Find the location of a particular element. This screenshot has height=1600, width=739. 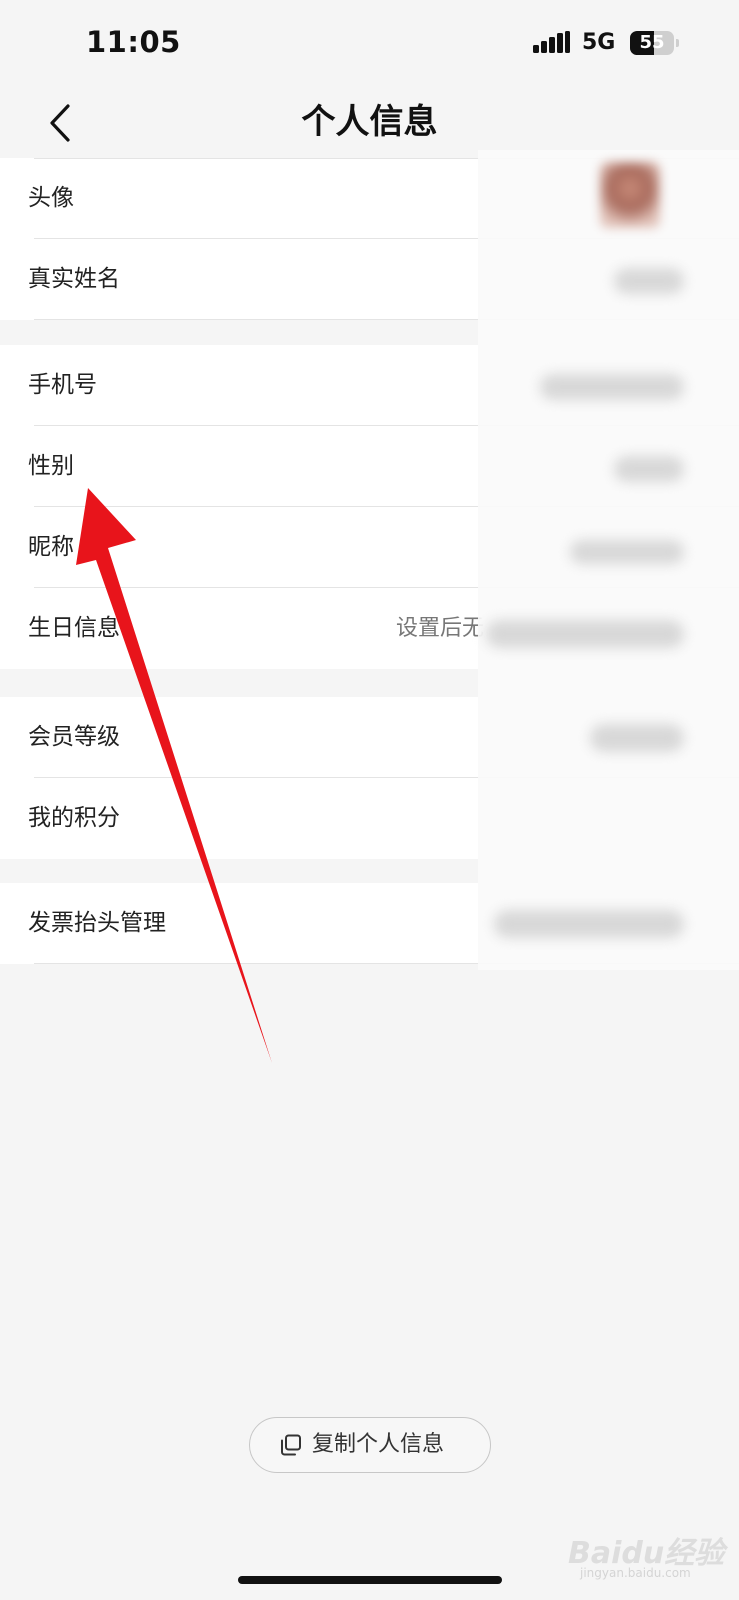

row-label: 真实姓名 is located at coordinates (74, 279).